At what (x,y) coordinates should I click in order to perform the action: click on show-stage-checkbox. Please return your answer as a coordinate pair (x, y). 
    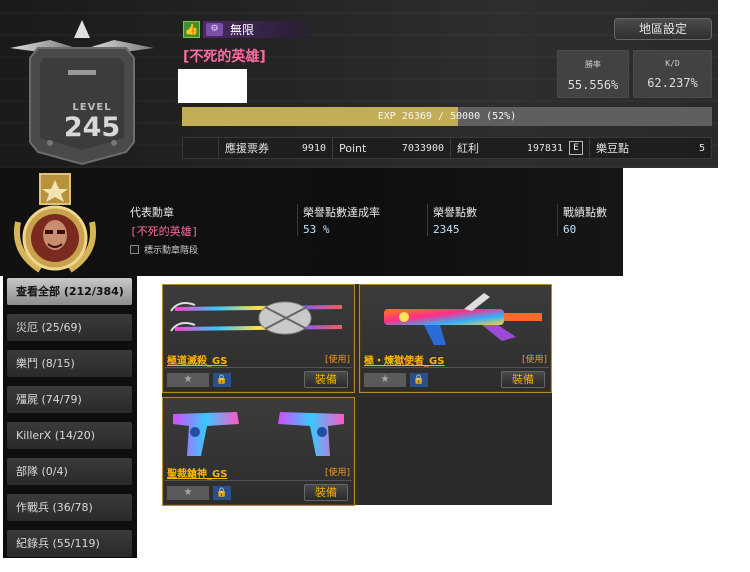
    Looking at the image, I should click on (134, 249).